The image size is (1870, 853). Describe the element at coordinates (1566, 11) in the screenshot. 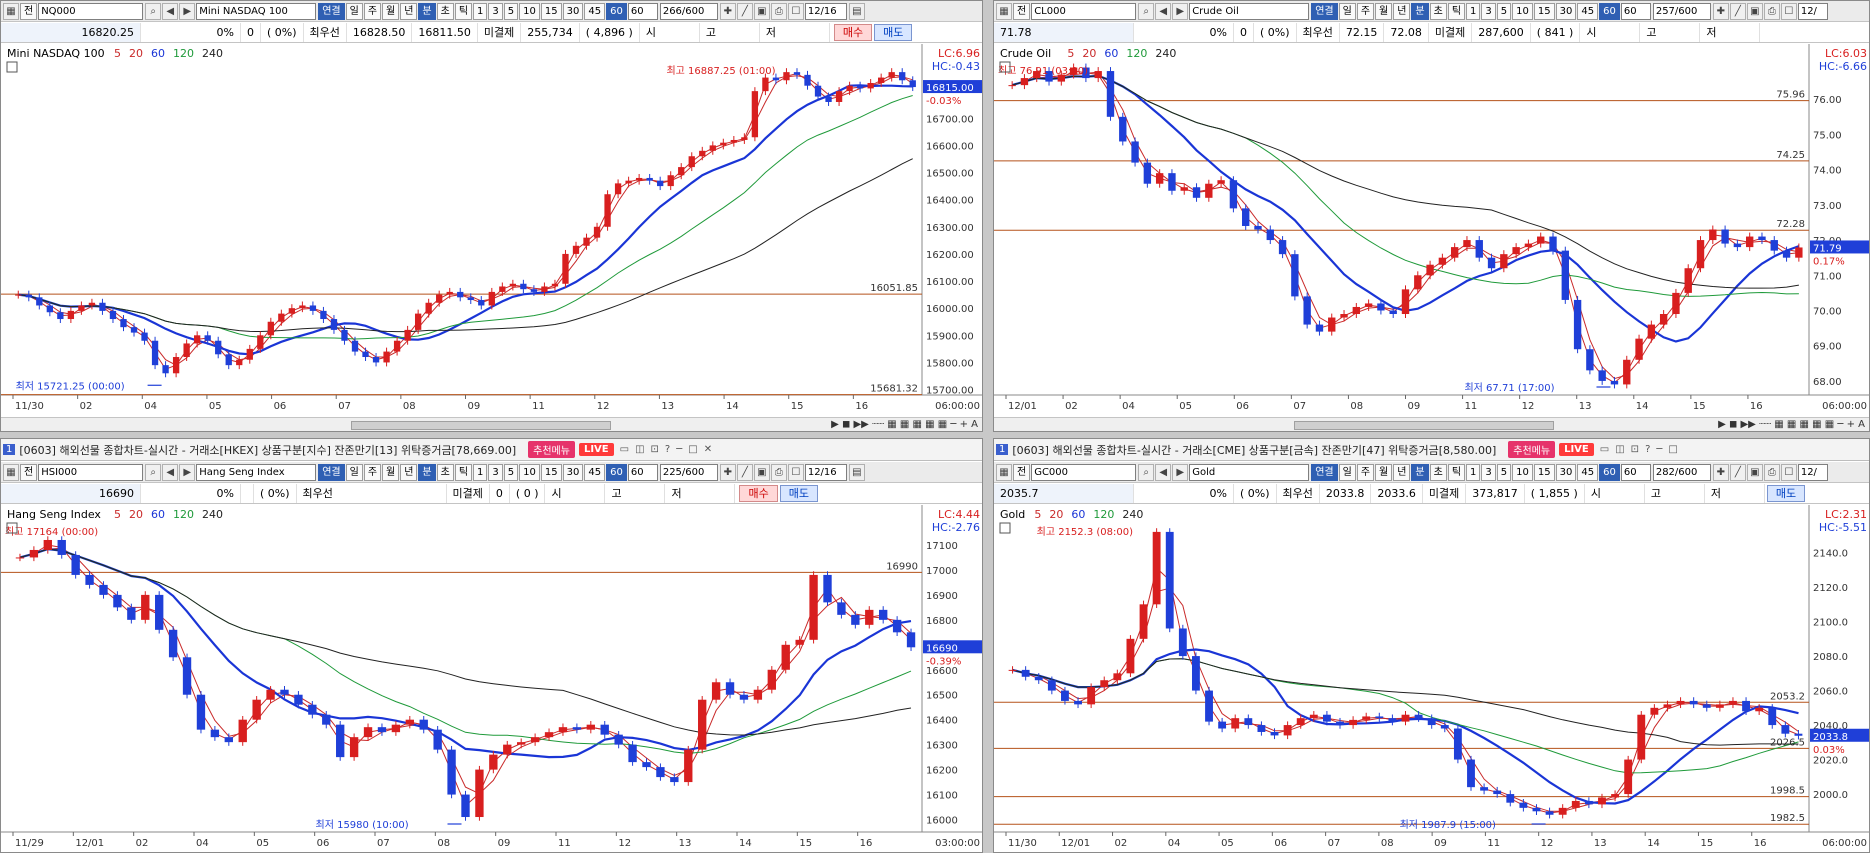

I see `period-30: 30` at that location.